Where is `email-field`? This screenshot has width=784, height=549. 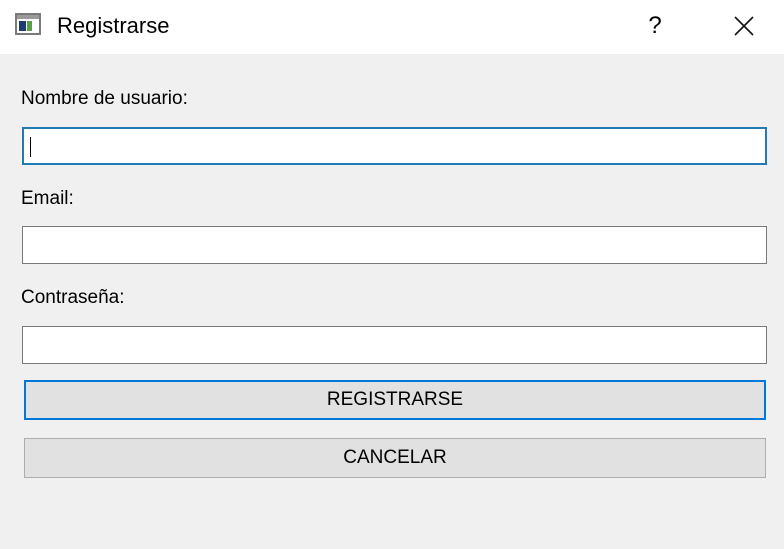
email-field is located at coordinates (394, 245).